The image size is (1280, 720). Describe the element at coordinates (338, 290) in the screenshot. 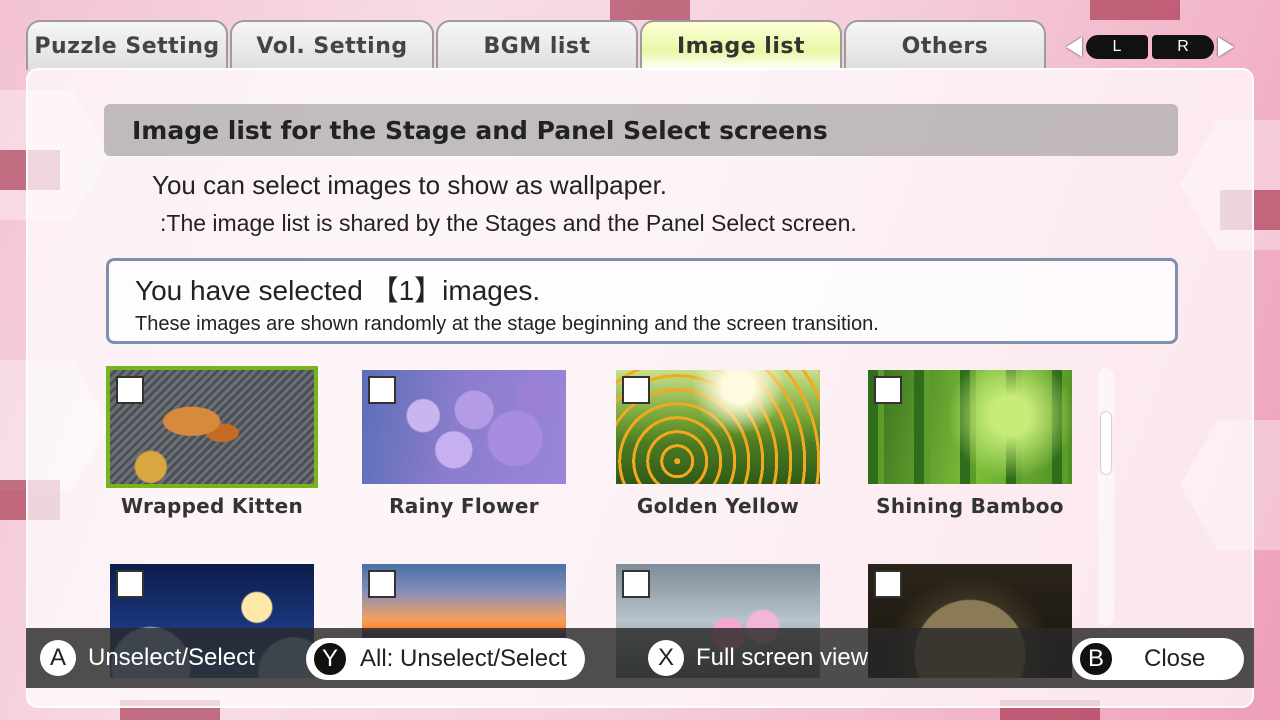

I see `selection-count-text: You have selected 【1】images.` at that location.